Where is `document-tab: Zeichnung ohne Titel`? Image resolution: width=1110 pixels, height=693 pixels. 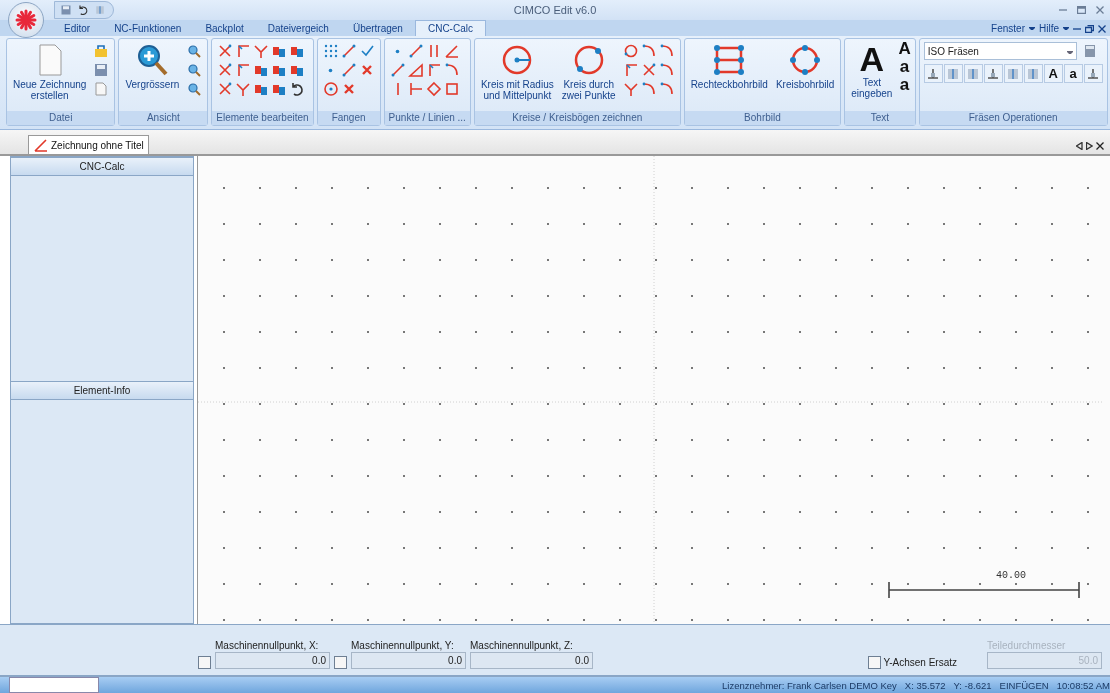 document-tab: Zeichnung ohne Titel is located at coordinates (88, 144).